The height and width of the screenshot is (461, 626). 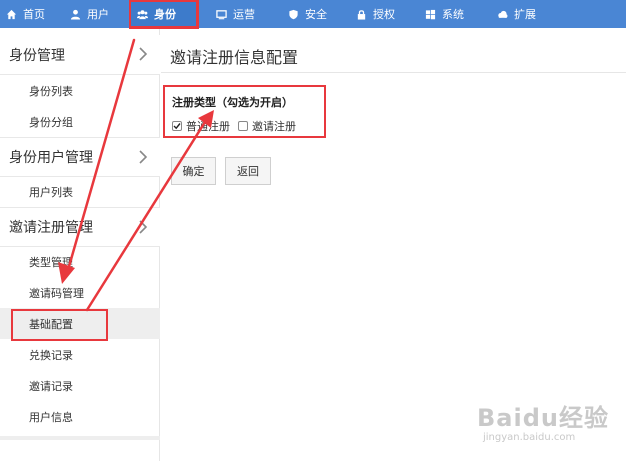 What do you see at coordinates (453, 14) in the screenshot?
I see `nav-item-label: 系统` at bounding box center [453, 14].